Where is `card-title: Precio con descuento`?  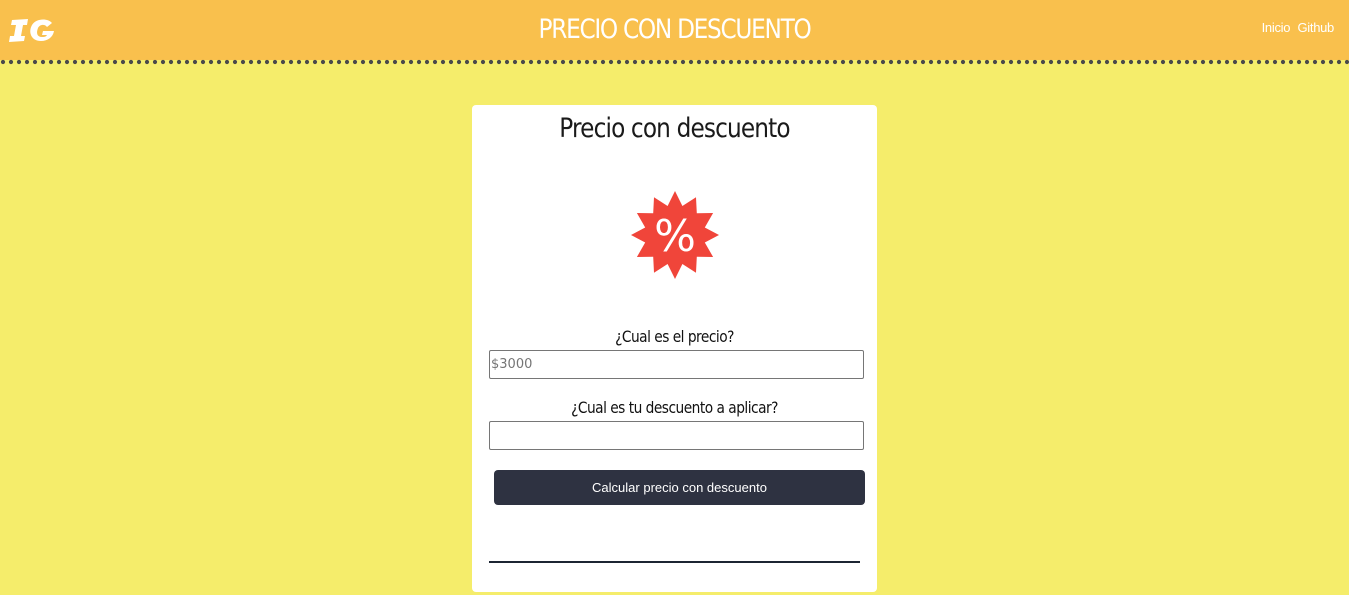 card-title: Precio con descuento is located at coordinates (674, 128).